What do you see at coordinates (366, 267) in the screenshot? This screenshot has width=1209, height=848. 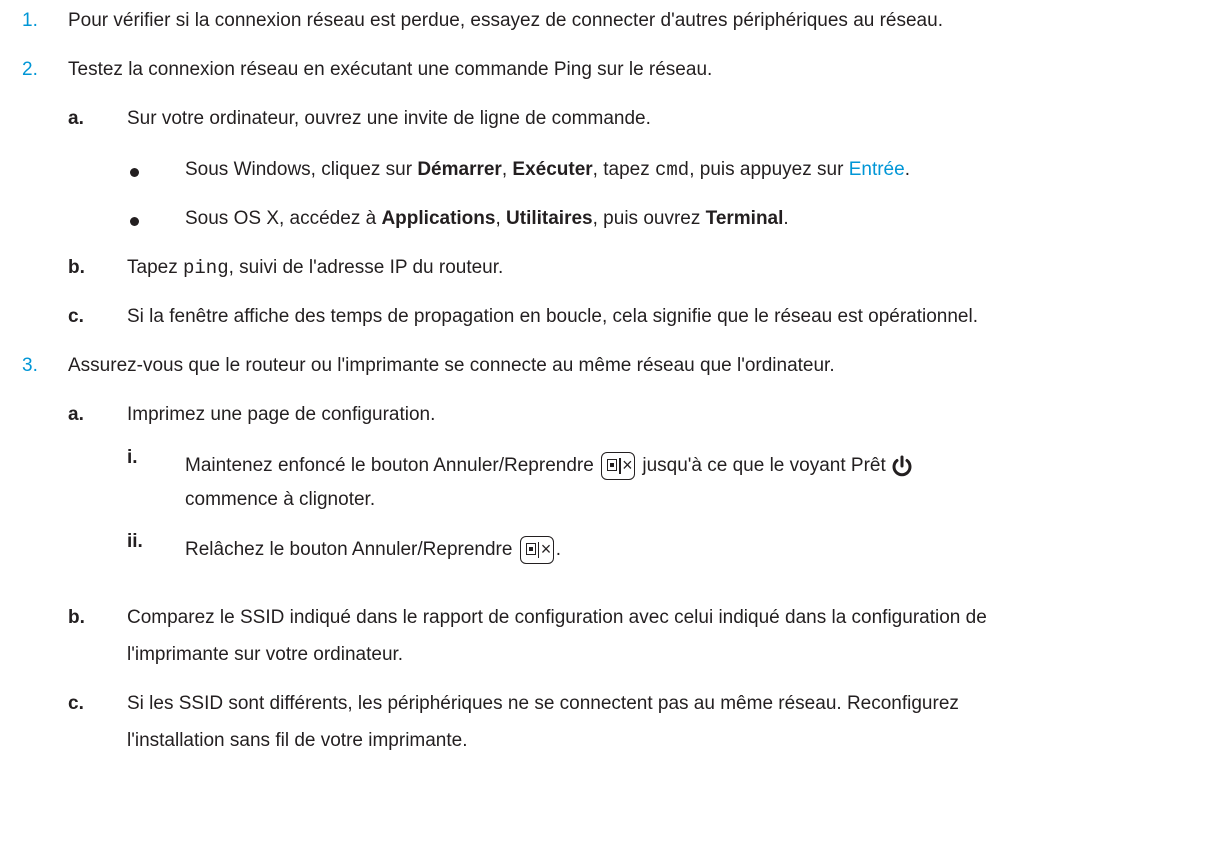 I see `text: , suivi de l'adresse IP du routeur.` at bounding box center [366, 267].